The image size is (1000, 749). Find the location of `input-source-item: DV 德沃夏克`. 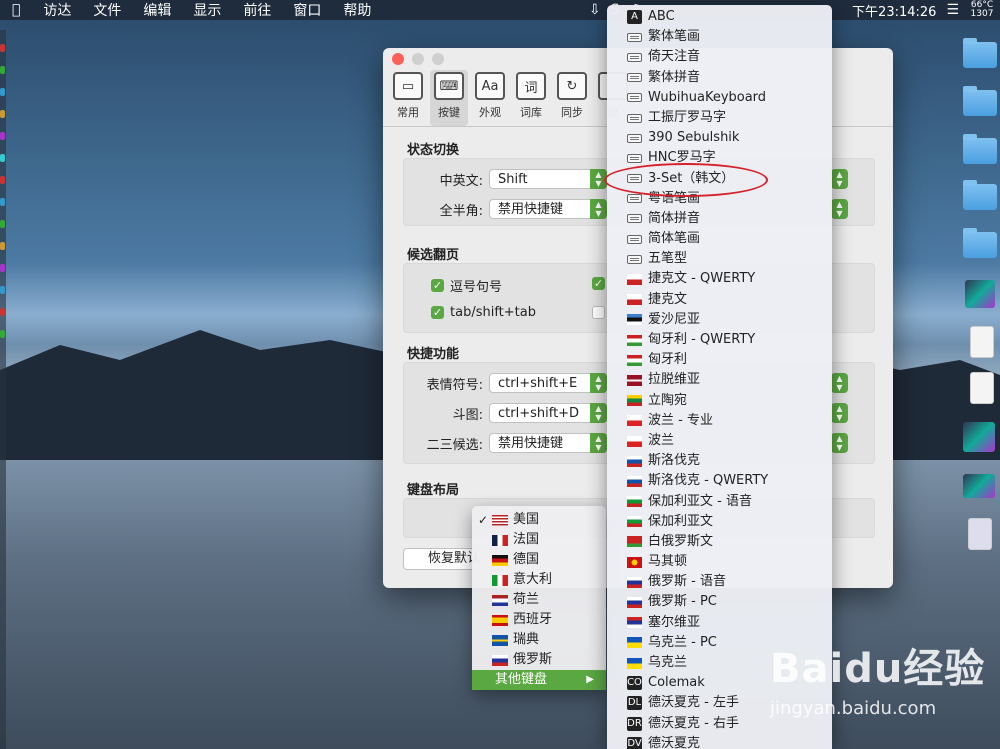

input-source-item: DV 德沃夏克 is located at coordinates (719, 741).